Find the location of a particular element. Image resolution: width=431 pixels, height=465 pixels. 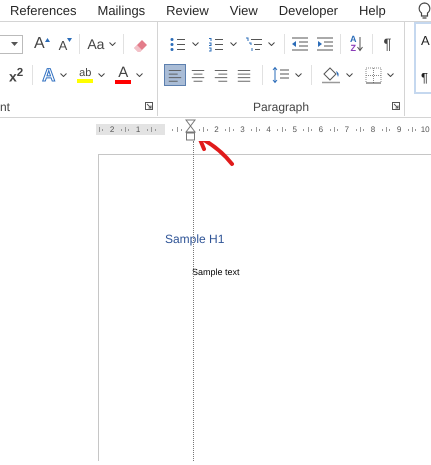

ruler-number: 8 is located at coordinates (373, 129).